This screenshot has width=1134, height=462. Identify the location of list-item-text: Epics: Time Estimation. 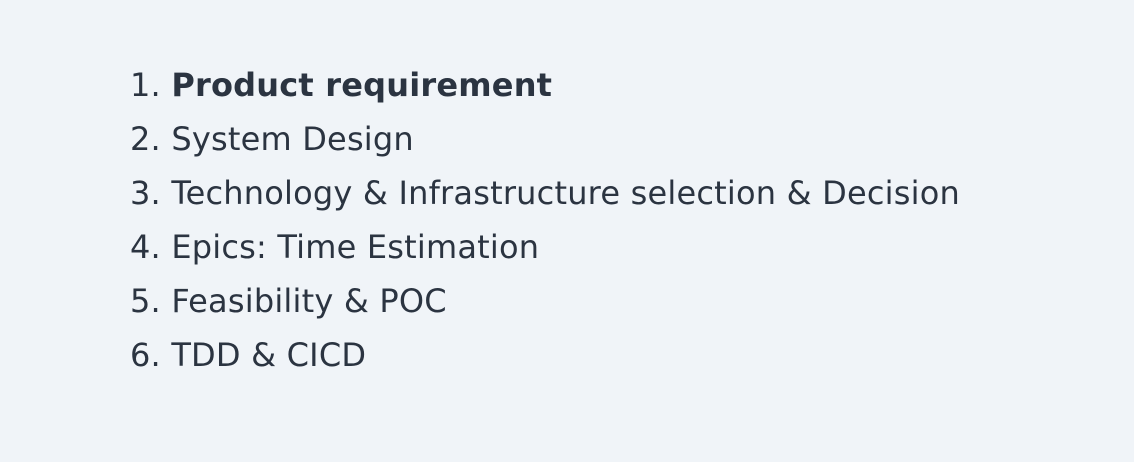
(355, 247).